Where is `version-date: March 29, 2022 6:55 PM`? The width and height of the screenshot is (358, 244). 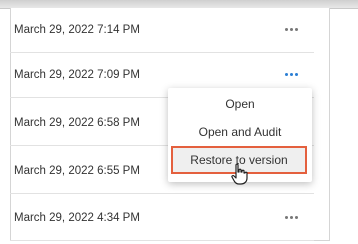 version-date: March 29, 2022 6:55 PM is located at coordinates (77, 171).